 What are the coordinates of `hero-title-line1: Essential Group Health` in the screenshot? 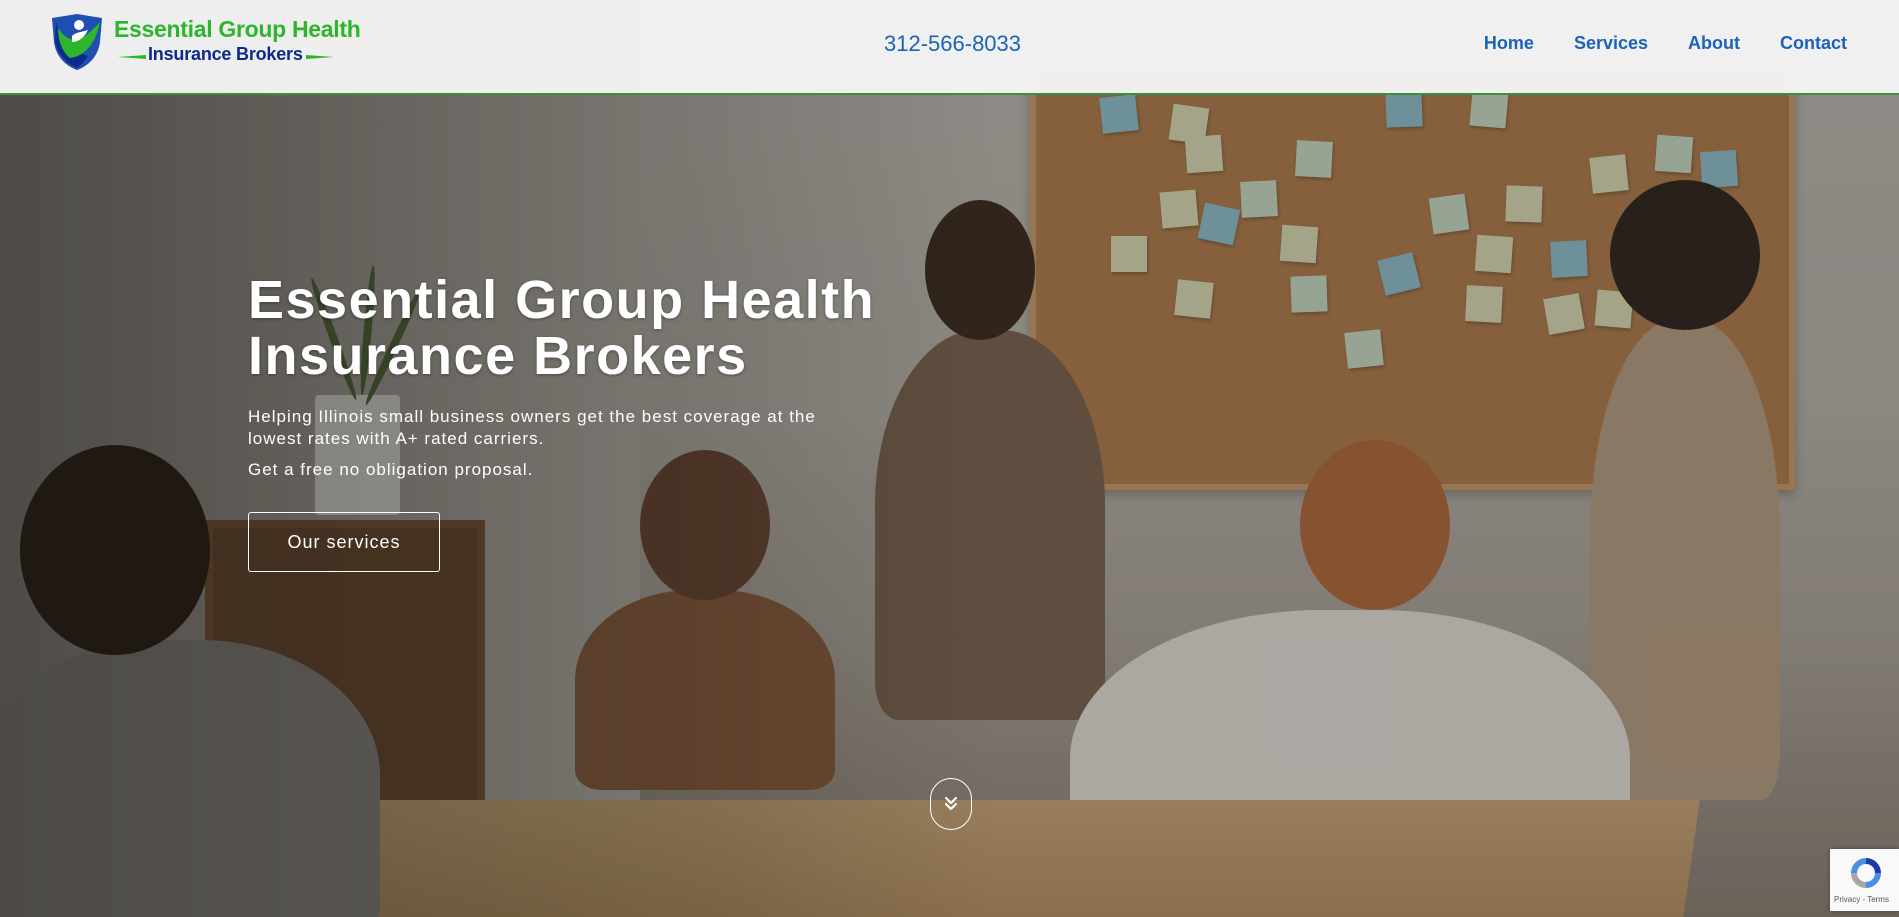 It's located at (562, 300).